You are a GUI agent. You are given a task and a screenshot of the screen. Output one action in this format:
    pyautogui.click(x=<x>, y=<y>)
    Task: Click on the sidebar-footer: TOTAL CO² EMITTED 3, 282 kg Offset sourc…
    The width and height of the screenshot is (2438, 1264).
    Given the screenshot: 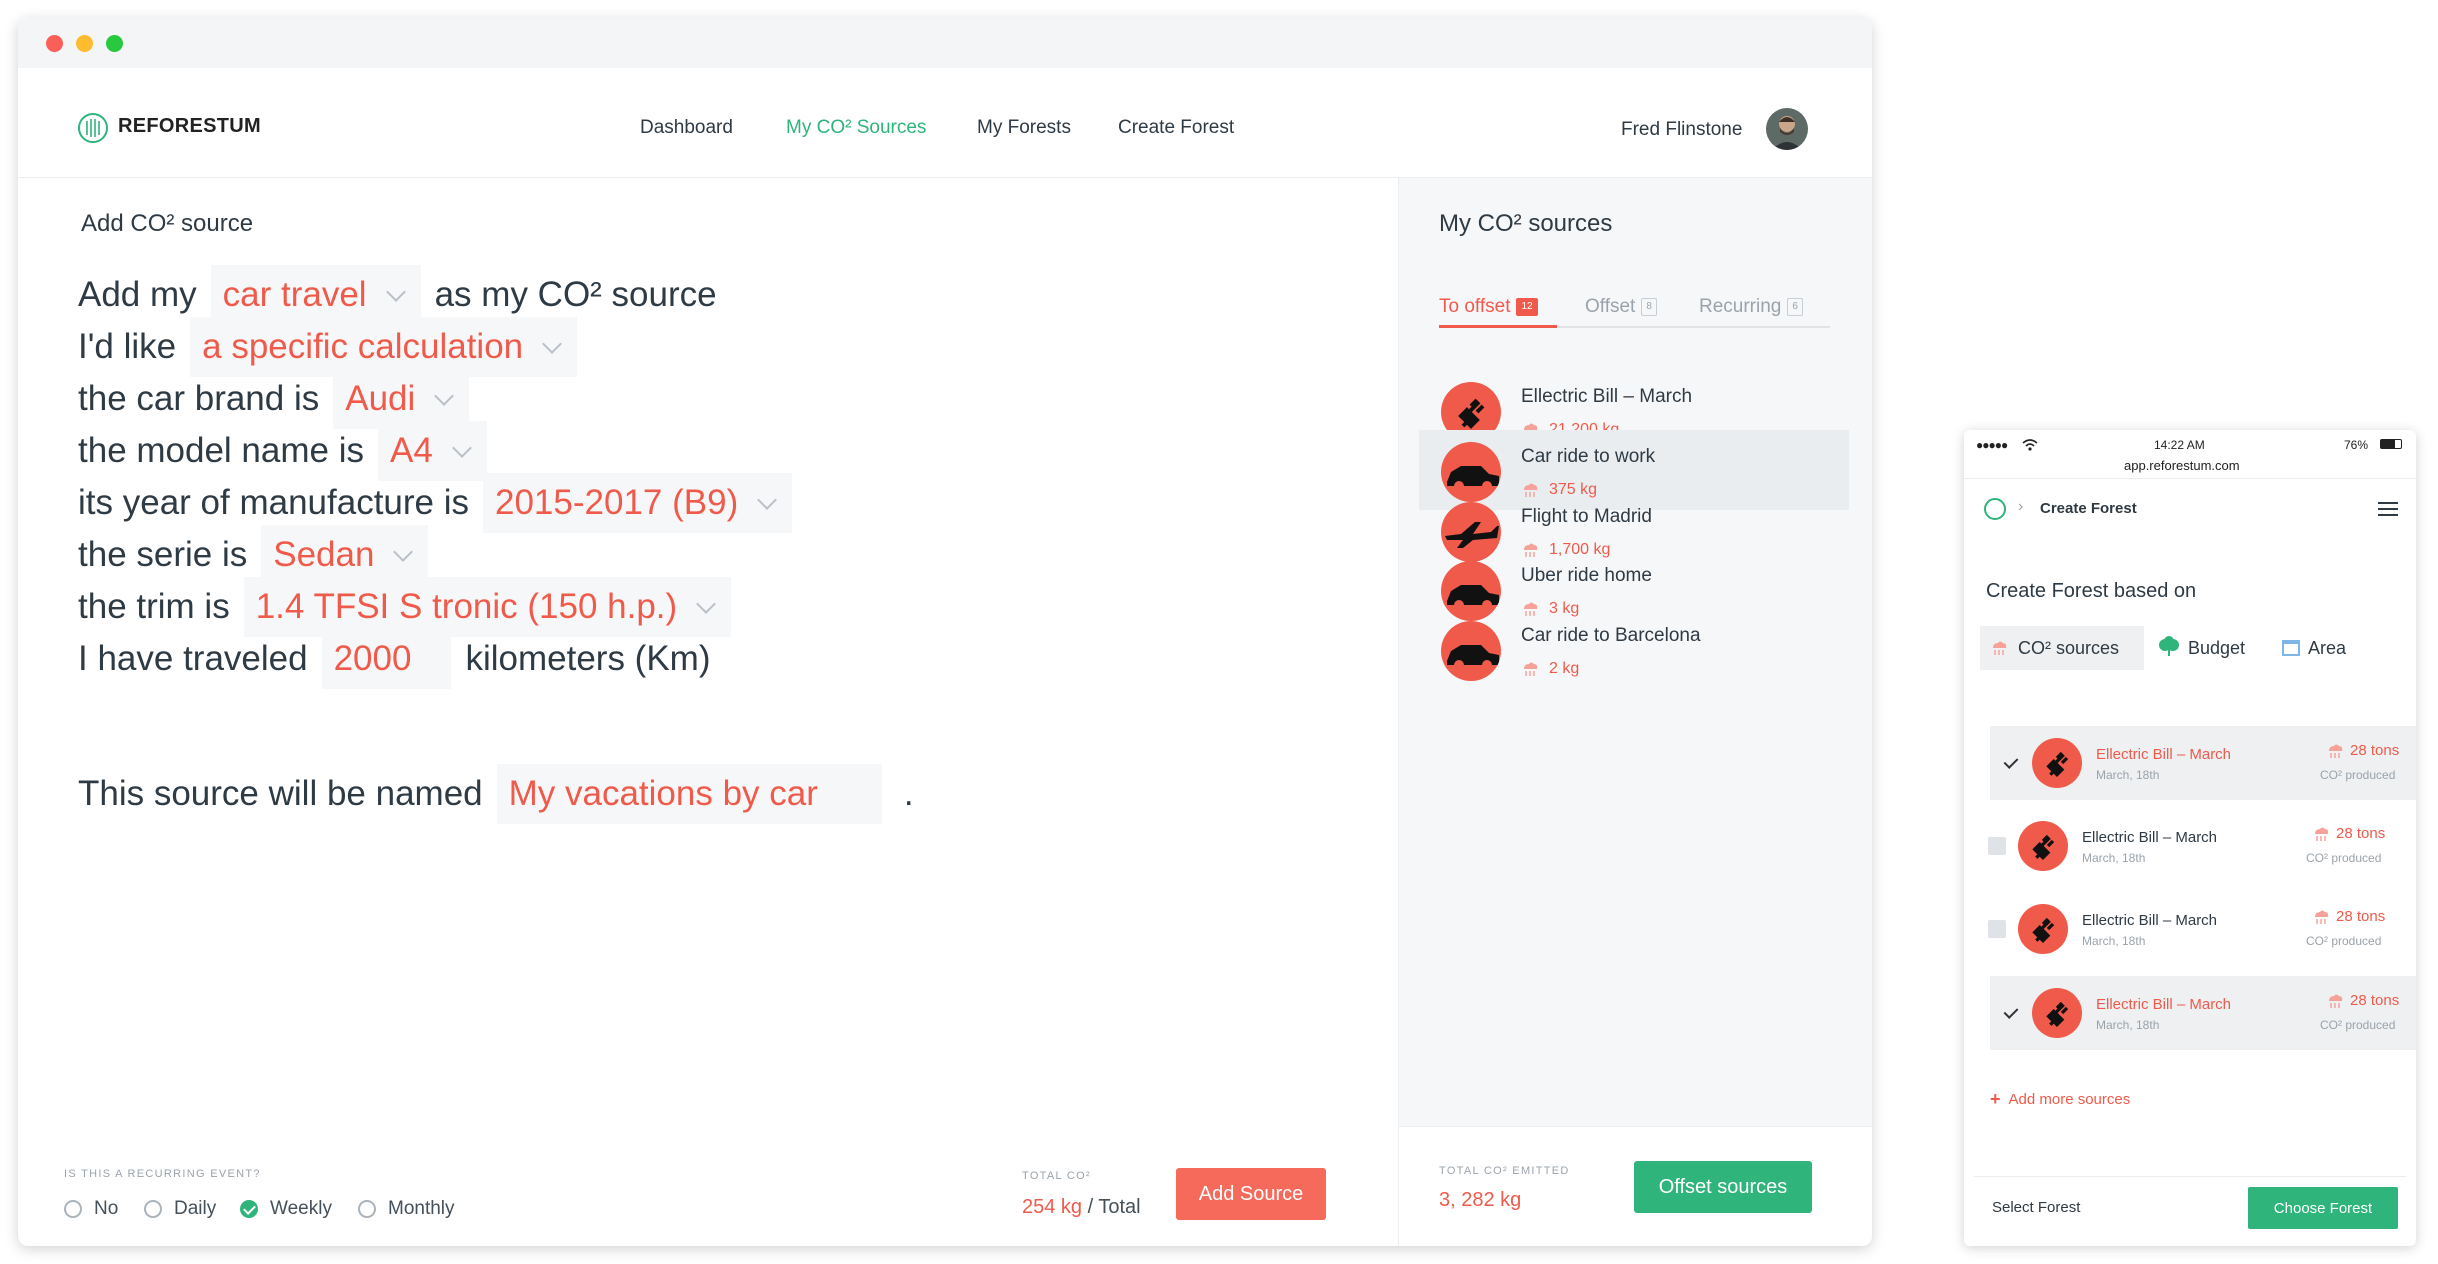 What is the action you would take?
    pyautogui.click(x=1635, y=1186)
    